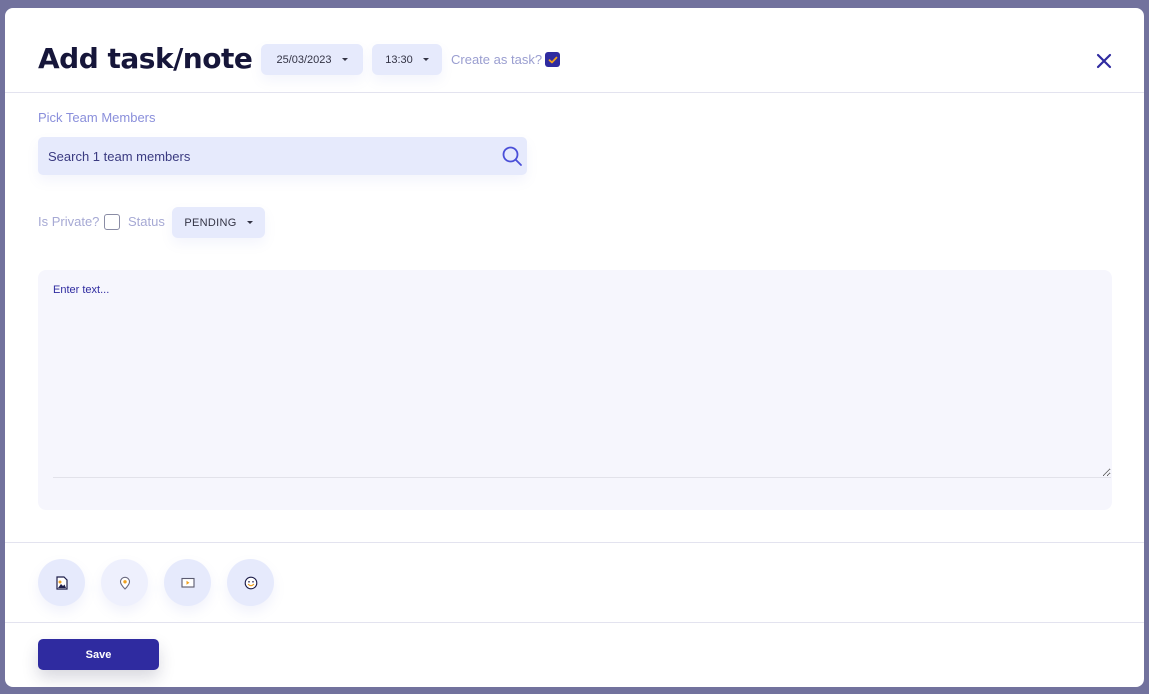 The image size is (1149, 694). I want to click on image-icon, so click(61, 582).